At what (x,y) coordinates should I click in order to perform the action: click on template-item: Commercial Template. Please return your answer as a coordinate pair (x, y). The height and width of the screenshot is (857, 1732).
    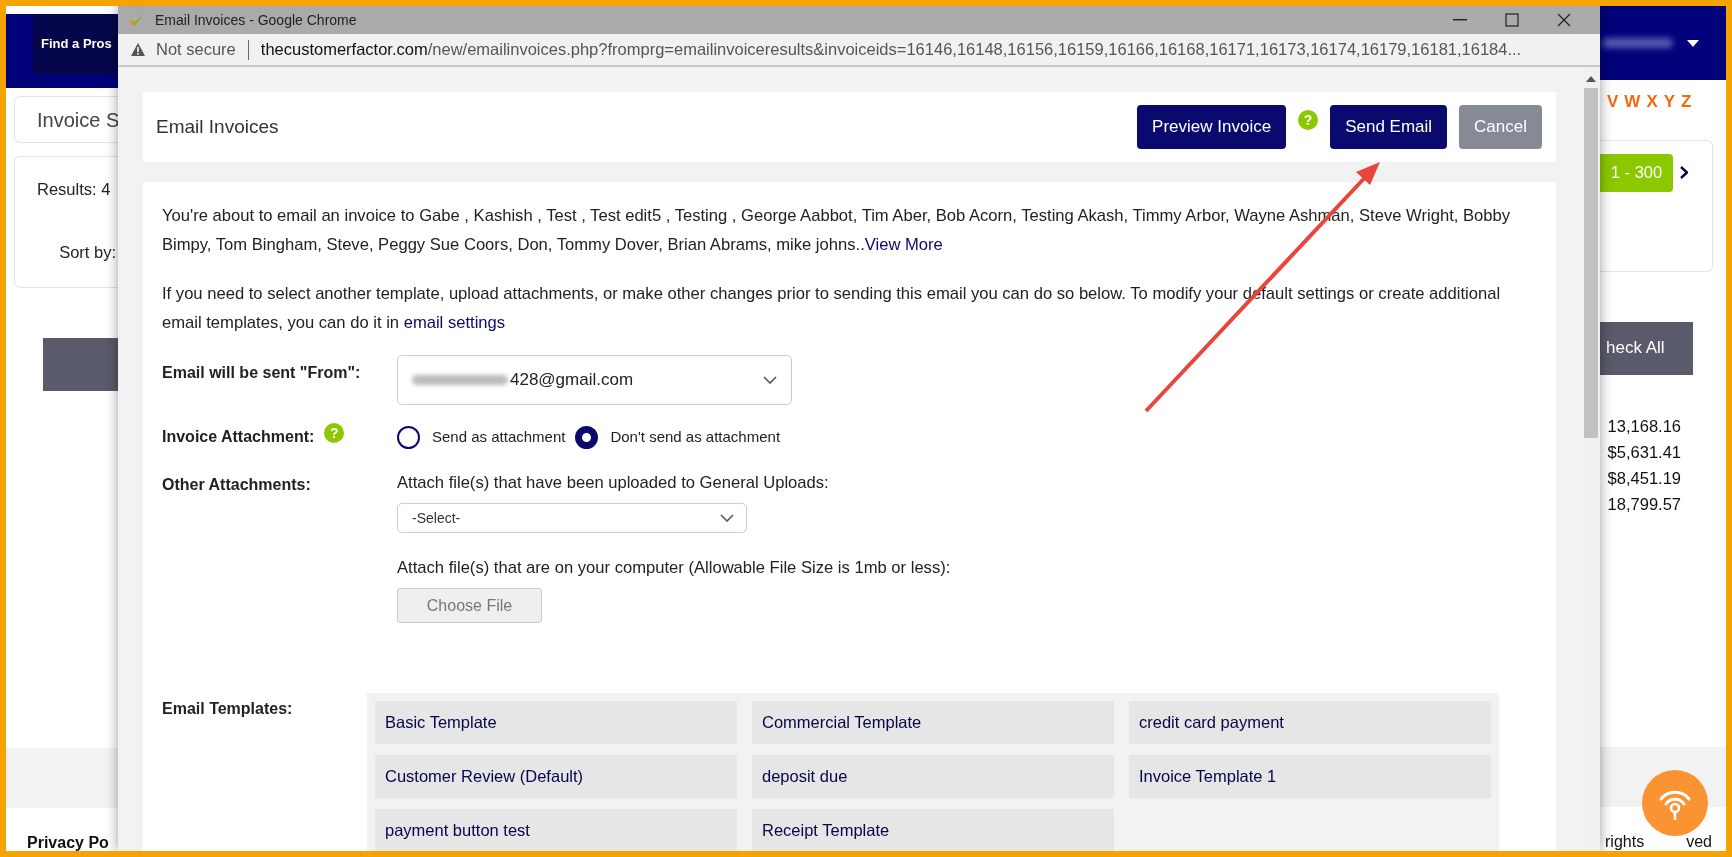
    Looking at the image, I should click on (933, 723).